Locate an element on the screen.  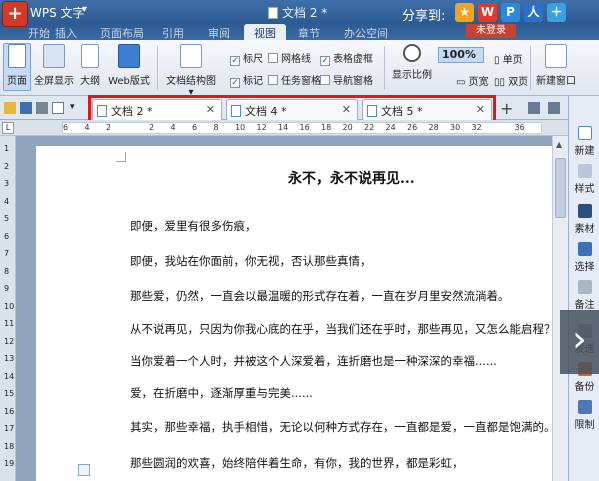
taskpane-restrict: 限制 is located at coordinates (584, 415).